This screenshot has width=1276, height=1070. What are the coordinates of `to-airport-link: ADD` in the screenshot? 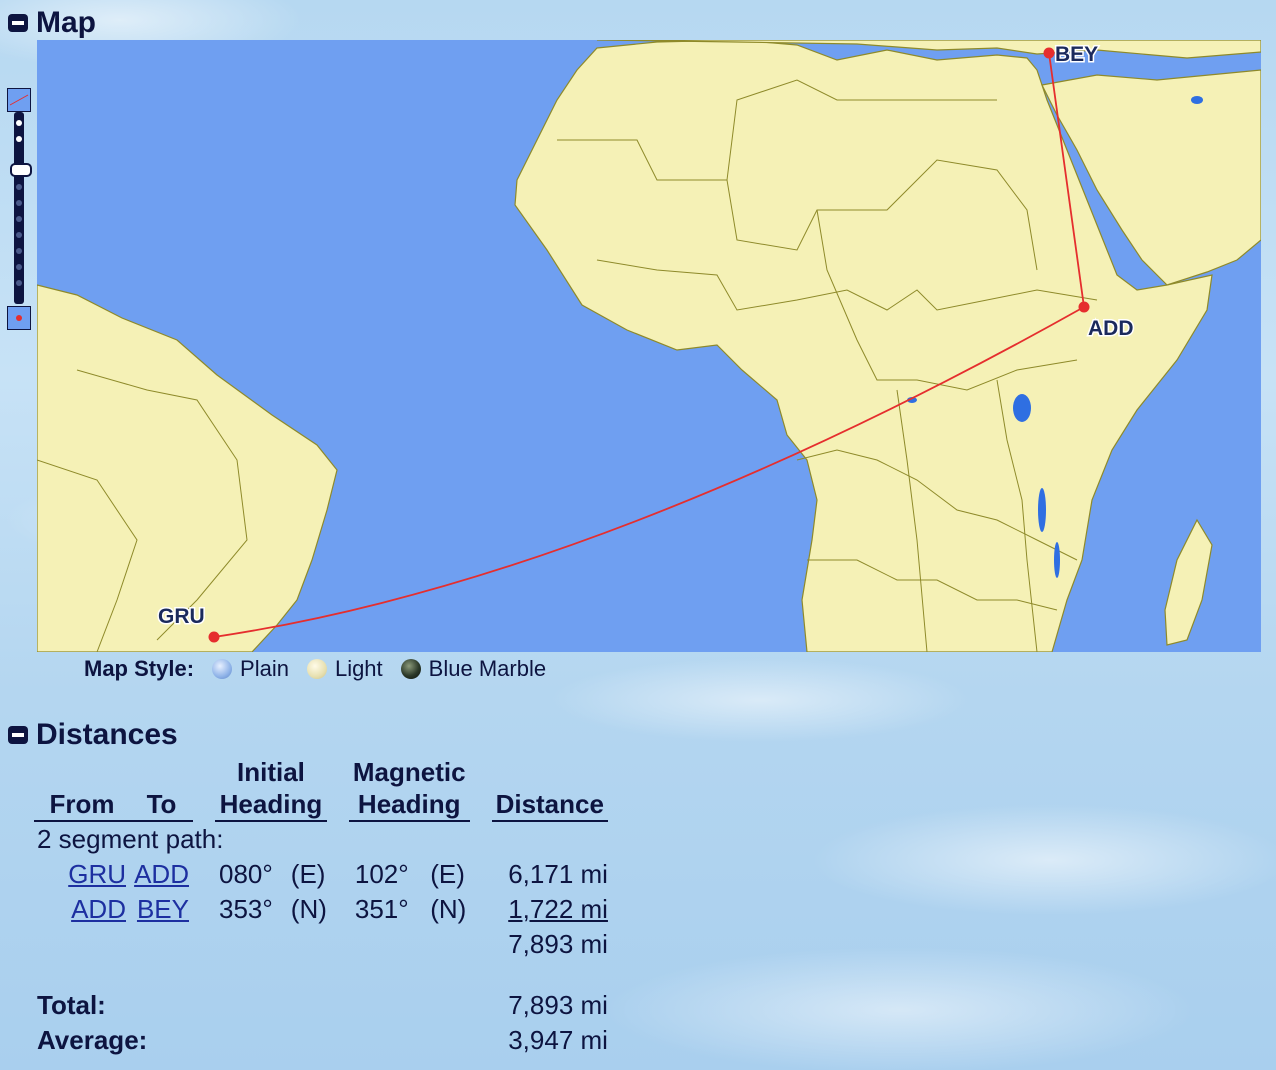 It's located at (161, 874).